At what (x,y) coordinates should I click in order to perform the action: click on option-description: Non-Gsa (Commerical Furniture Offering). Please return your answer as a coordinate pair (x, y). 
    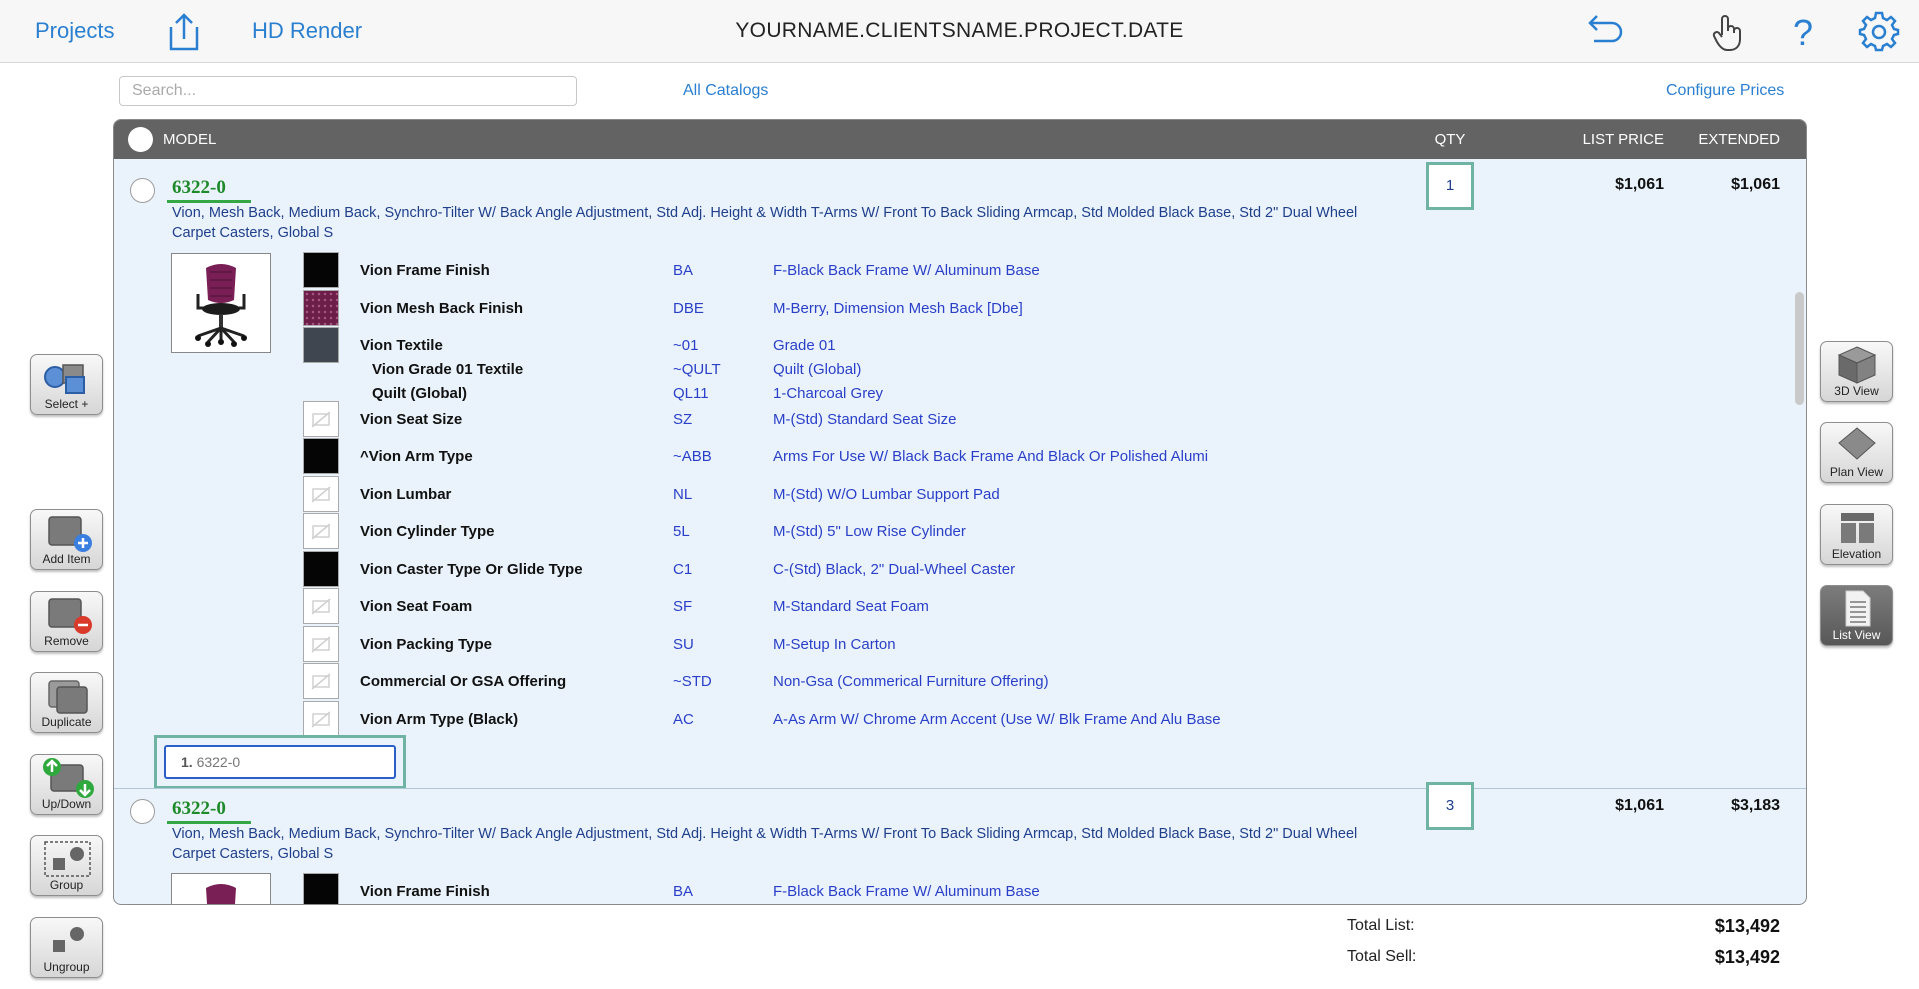
    Looking at the image, I should click on (911, 681).